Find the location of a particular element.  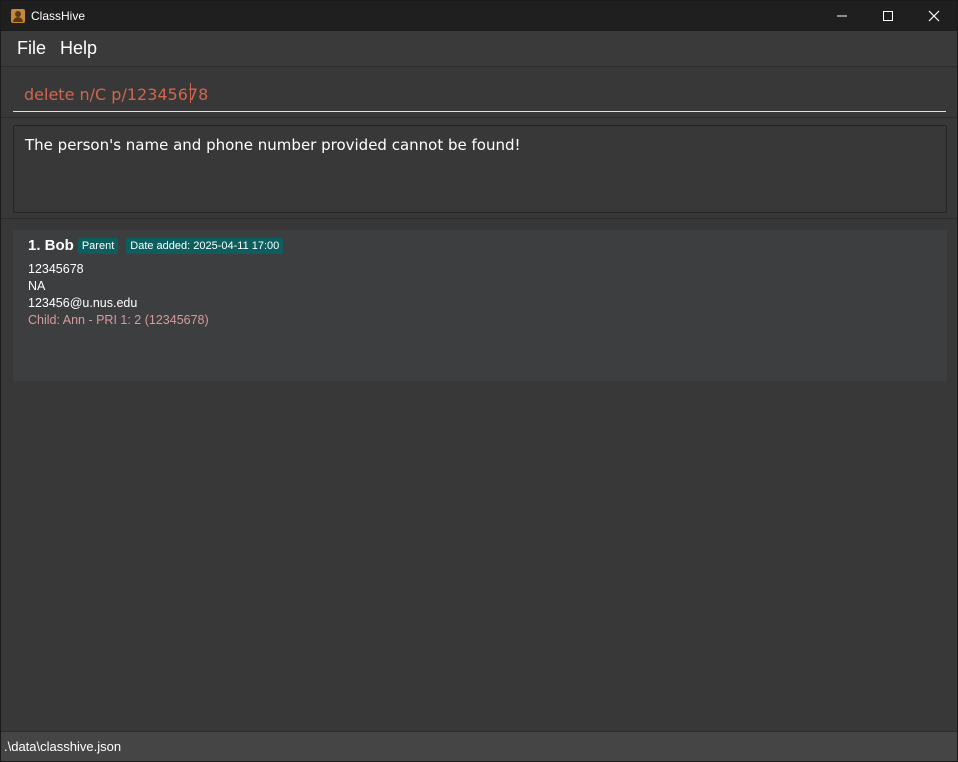

close-button is located at coordinates (934, 16).